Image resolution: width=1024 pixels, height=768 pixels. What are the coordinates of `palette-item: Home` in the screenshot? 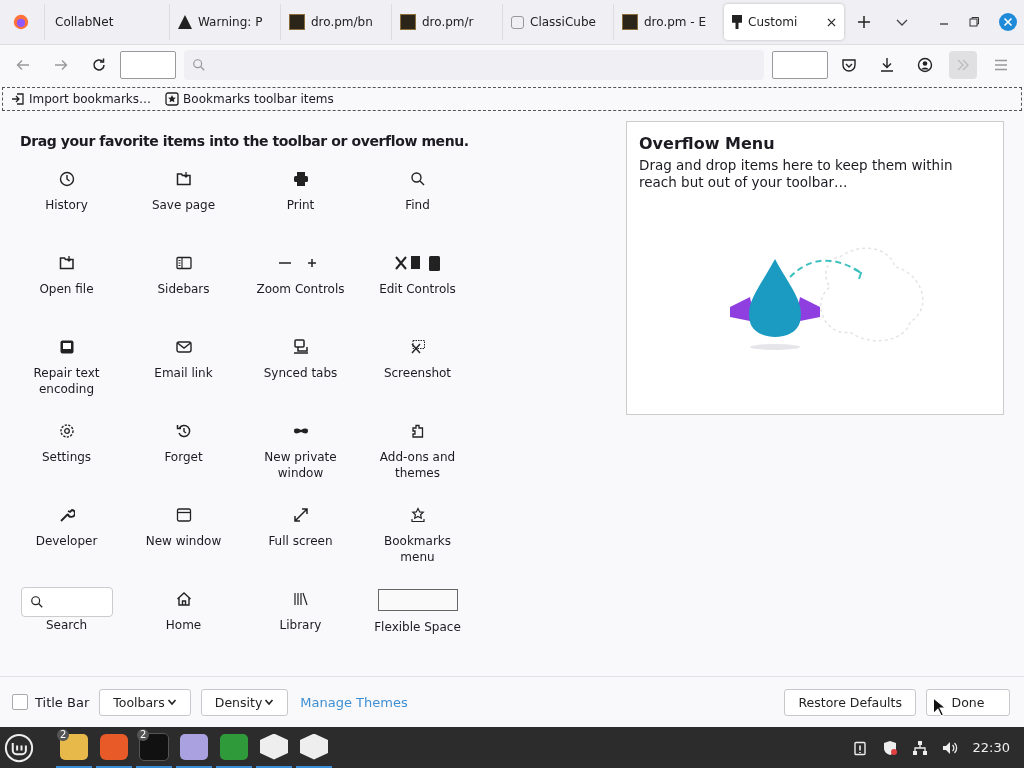 It's located at (183, 610).